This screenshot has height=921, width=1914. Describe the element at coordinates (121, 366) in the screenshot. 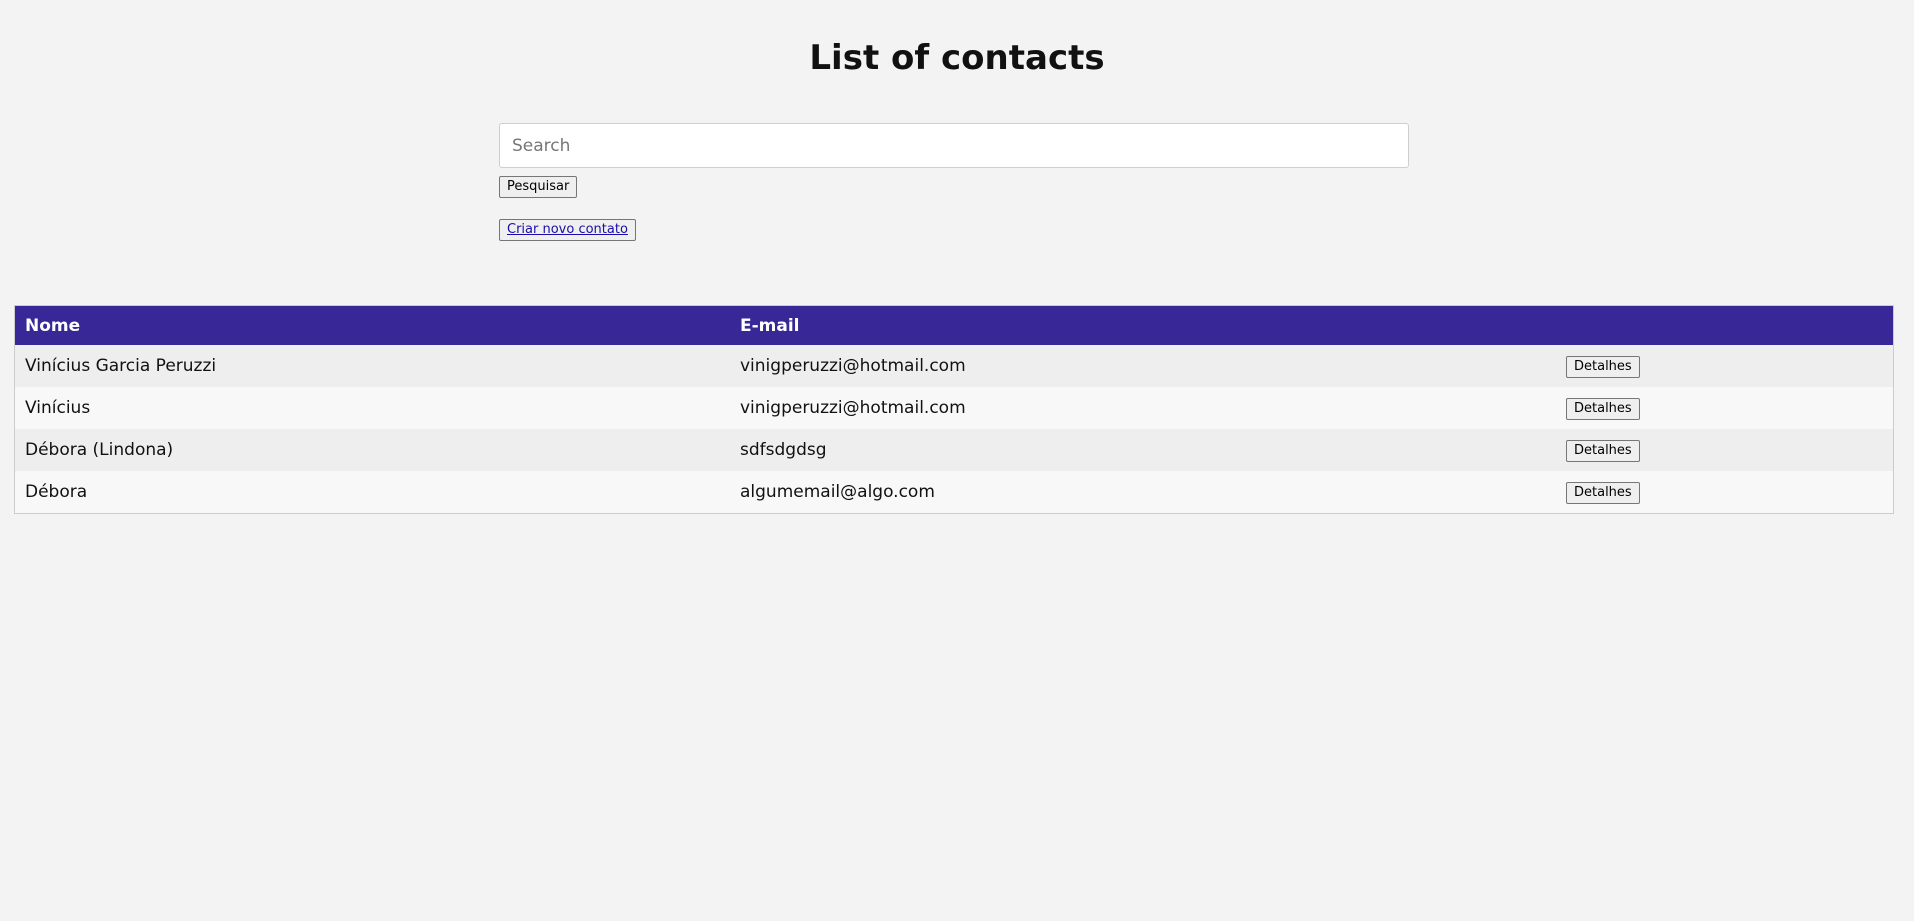

I see `contact-name: Vinícius Garcia Peruzzi` at that location.